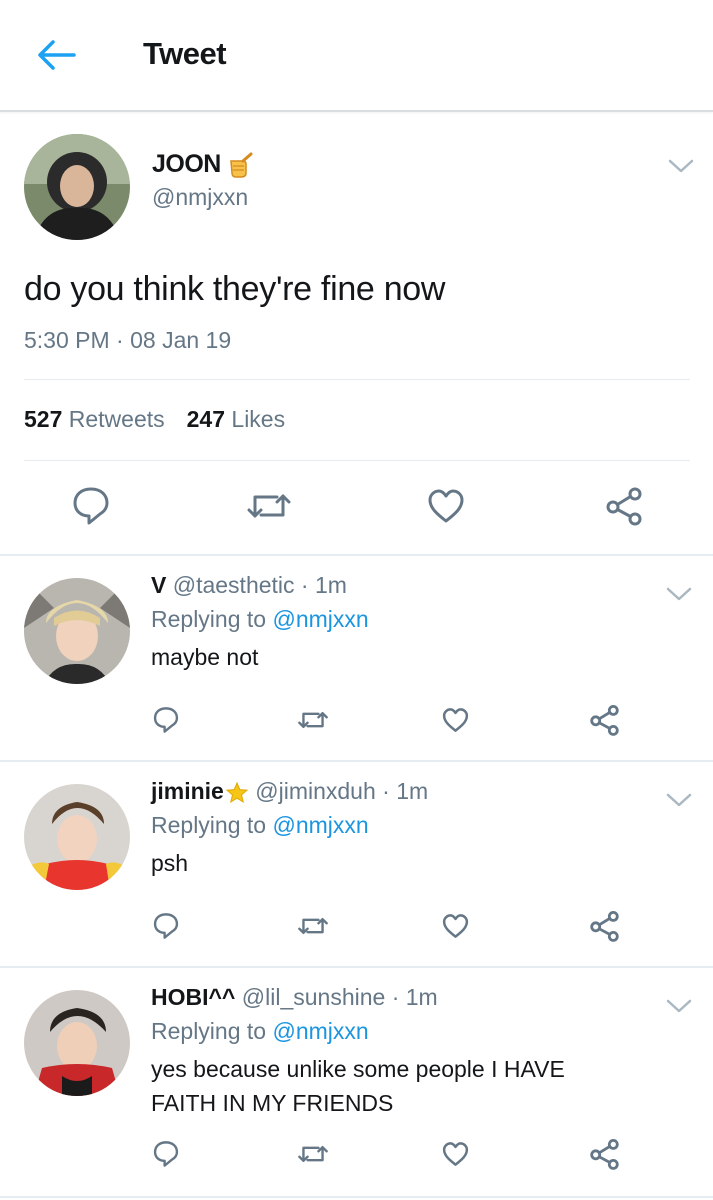  Describe the element at coordinates (258, 419) in the screenshot. I see `likes-label: Likes` at that location.